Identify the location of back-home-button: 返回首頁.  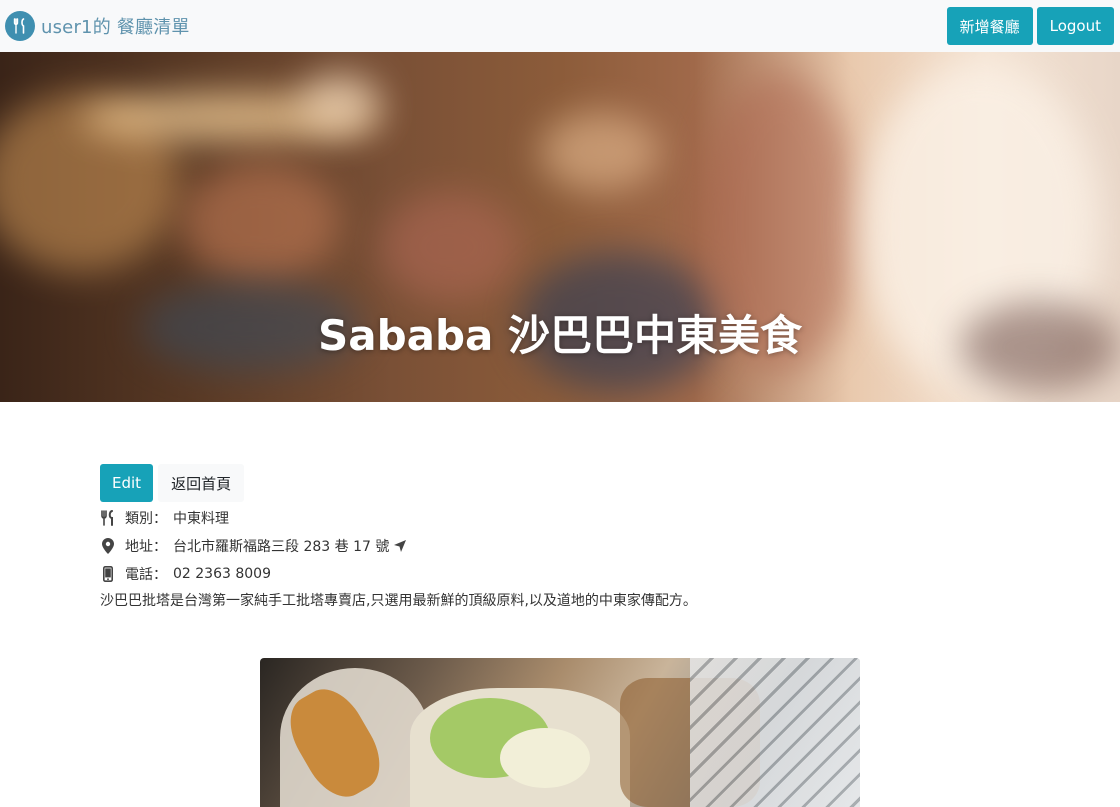
(201, 483).